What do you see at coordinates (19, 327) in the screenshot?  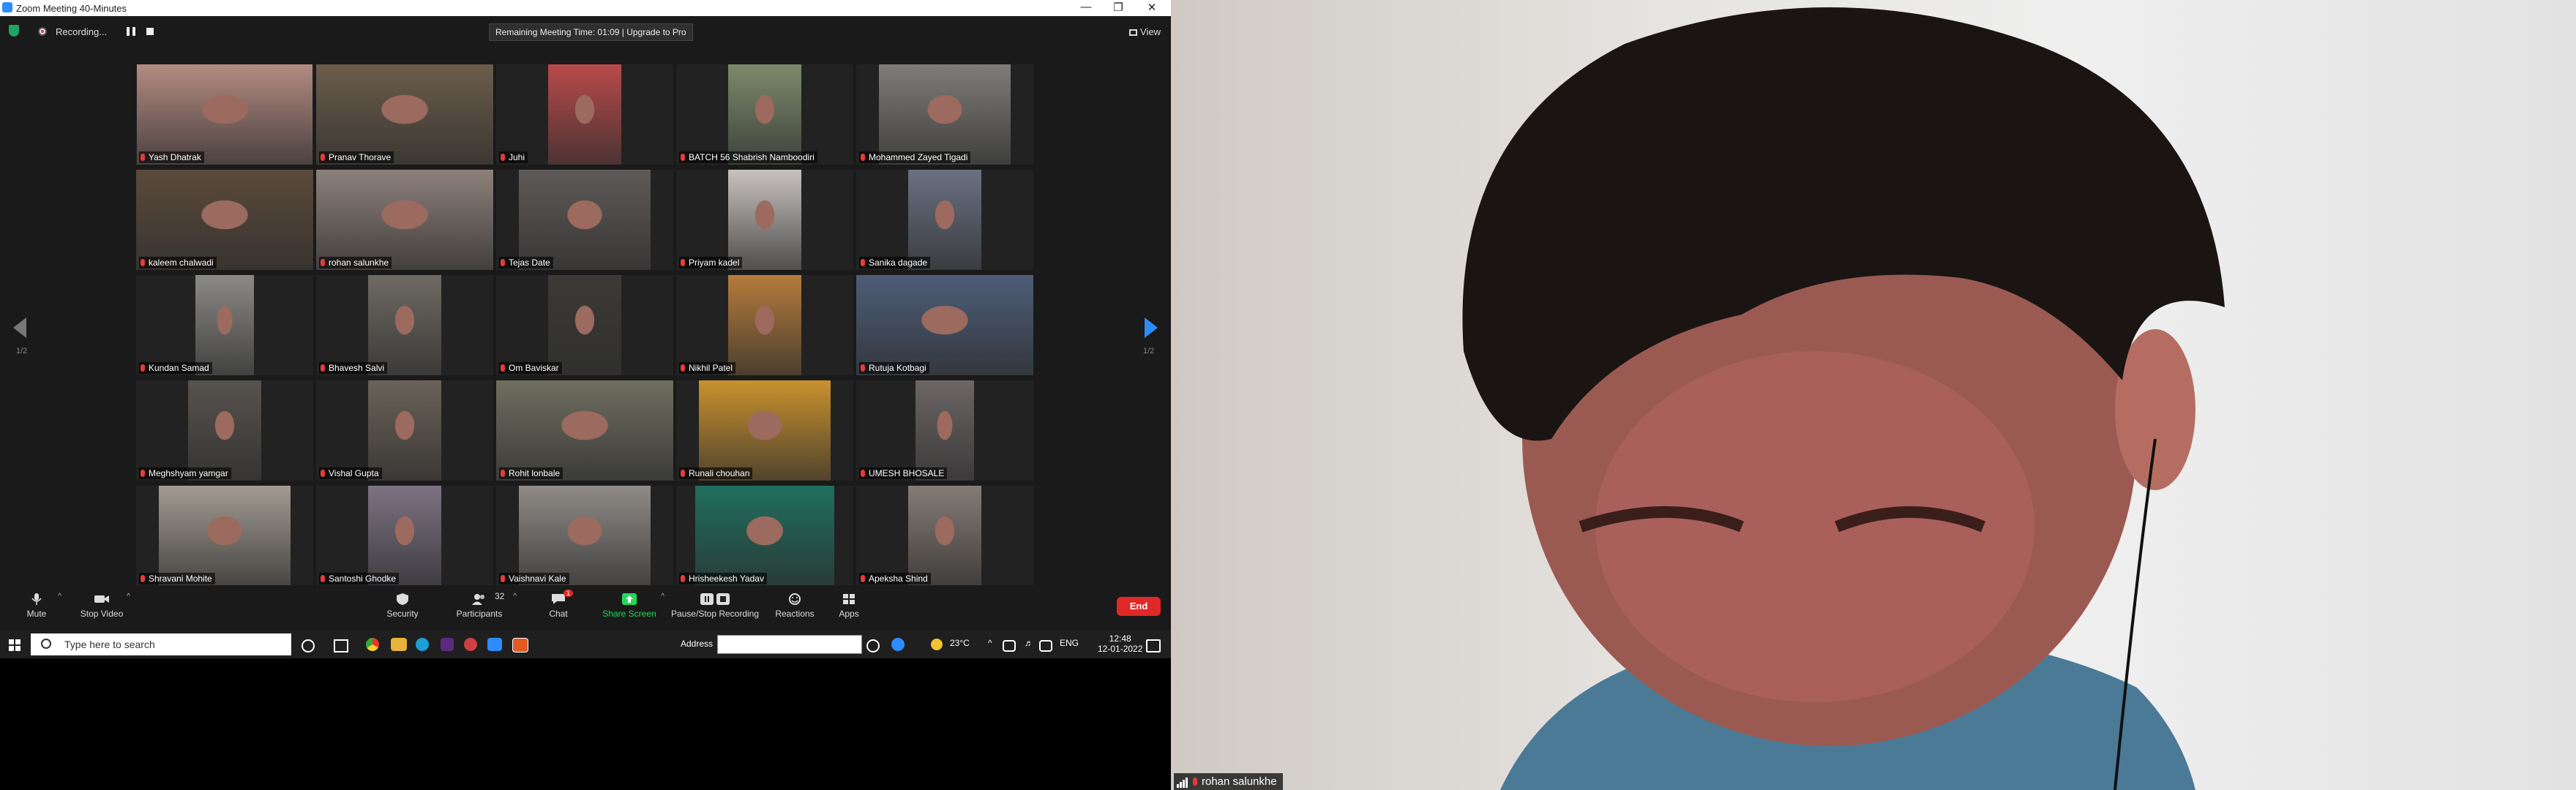 I see `prev-page-icon` at bounding box center [19, 327].